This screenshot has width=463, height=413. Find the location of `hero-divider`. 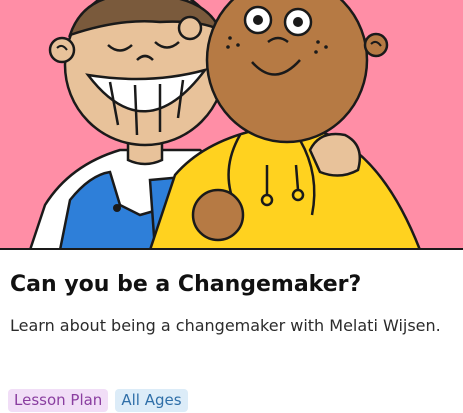

hero-divider is located at coordinates (231, 249).